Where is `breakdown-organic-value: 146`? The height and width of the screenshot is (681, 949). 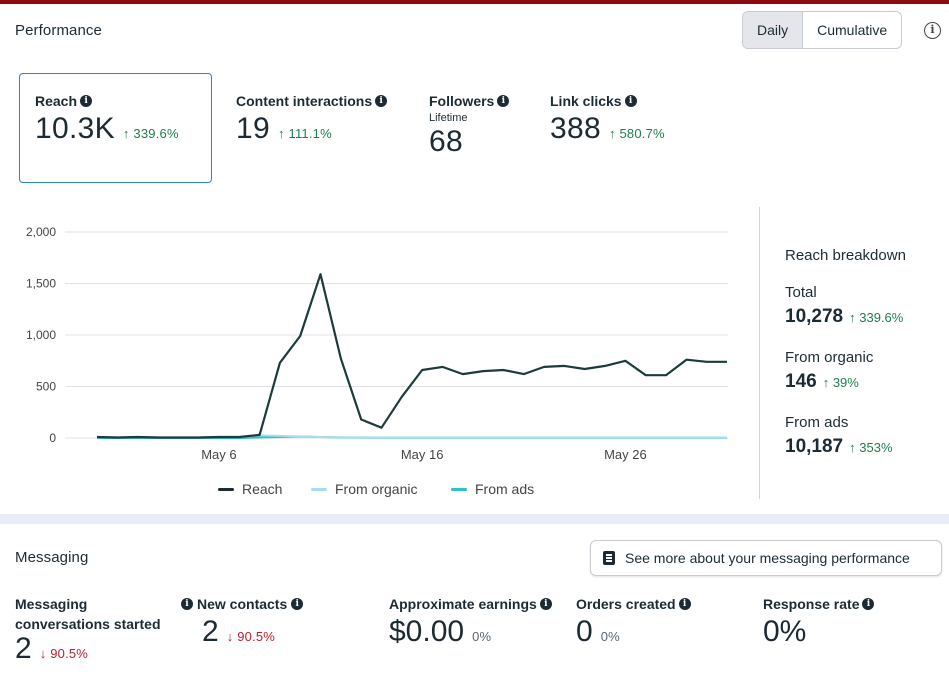 breakdown-organic-value: 146 is located at coordinates (801, 381).